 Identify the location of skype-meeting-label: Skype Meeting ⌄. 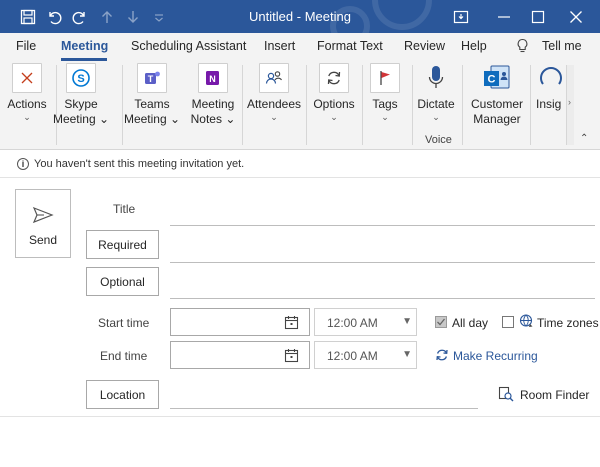
(81, 111).